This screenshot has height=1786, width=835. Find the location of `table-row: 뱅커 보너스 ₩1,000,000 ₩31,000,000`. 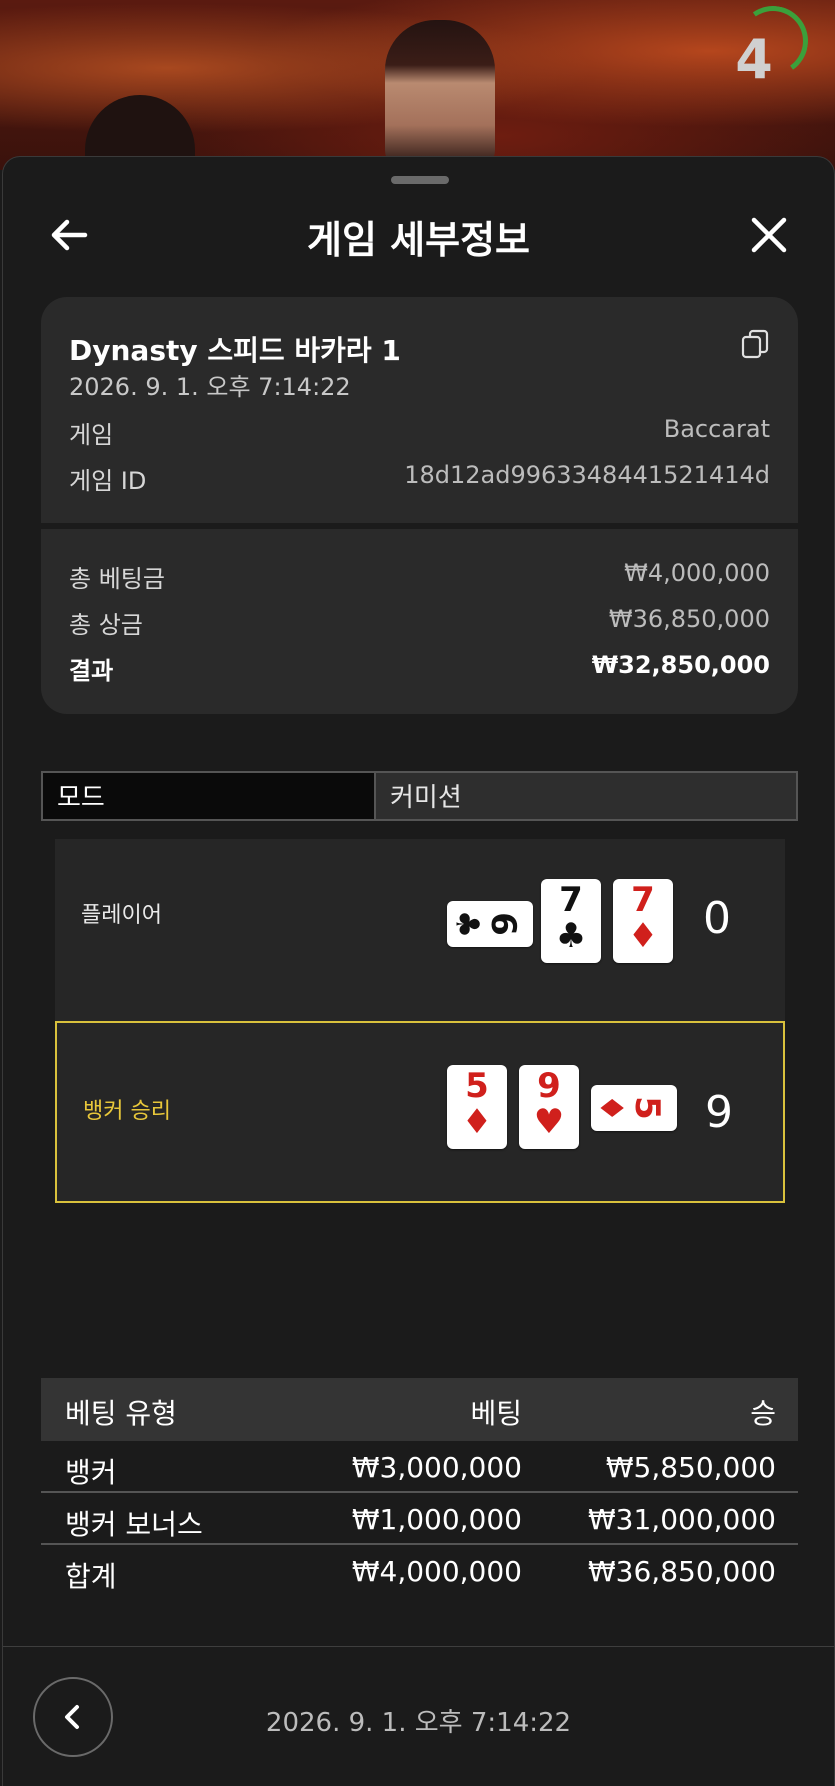

table-row: 뱅커 보너스 ₩1,000,000 ₩31,000,000 is located at coordinates (419, 1519).